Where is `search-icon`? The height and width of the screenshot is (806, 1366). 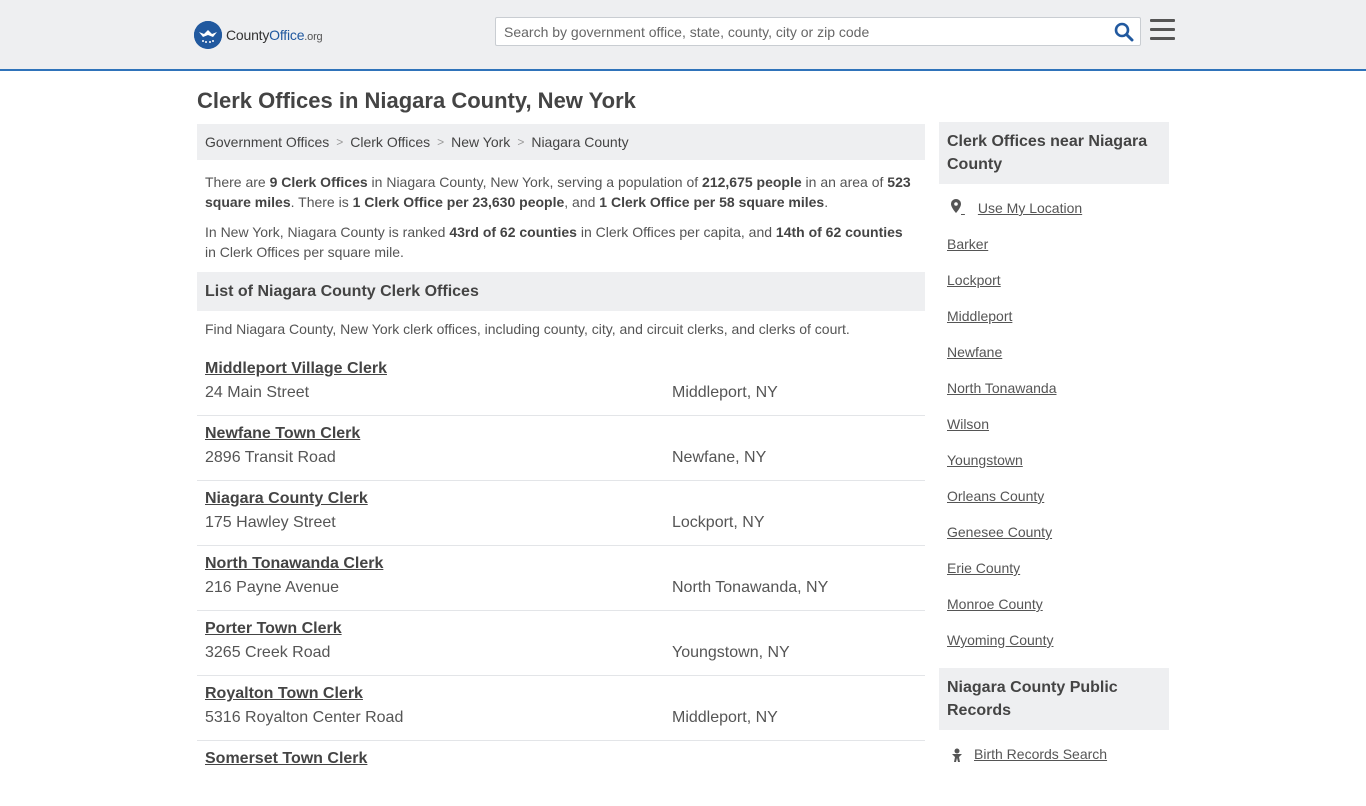
search-icon is located at coordinates (1124, 32).